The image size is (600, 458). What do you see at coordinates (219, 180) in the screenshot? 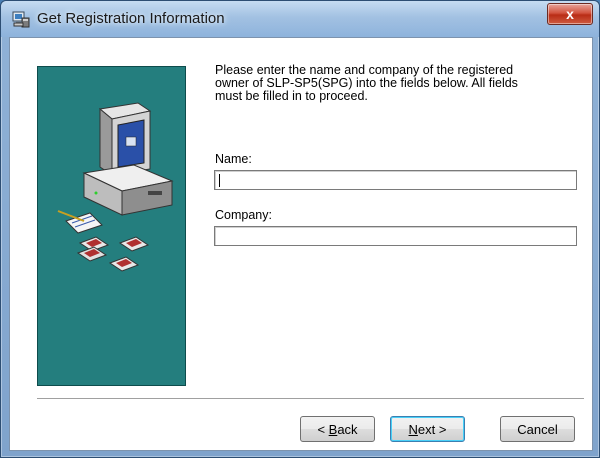
I see `text-caret` at bounding box center [219, 180].